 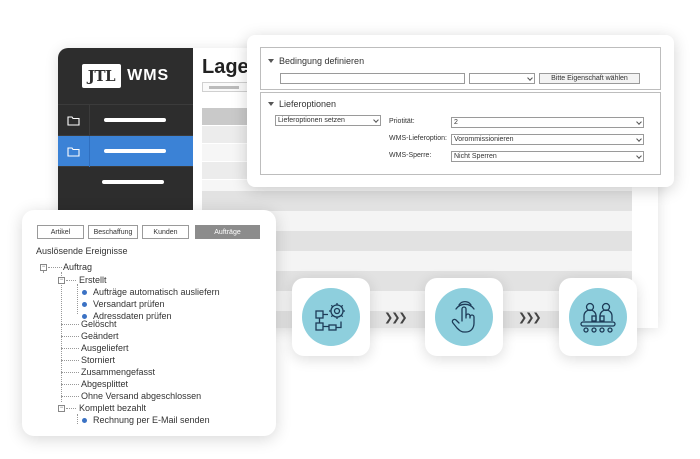 I want to click on tree-node-komplett-bezahlt: − Komplett bezahlt, so click(x=102, y=408).